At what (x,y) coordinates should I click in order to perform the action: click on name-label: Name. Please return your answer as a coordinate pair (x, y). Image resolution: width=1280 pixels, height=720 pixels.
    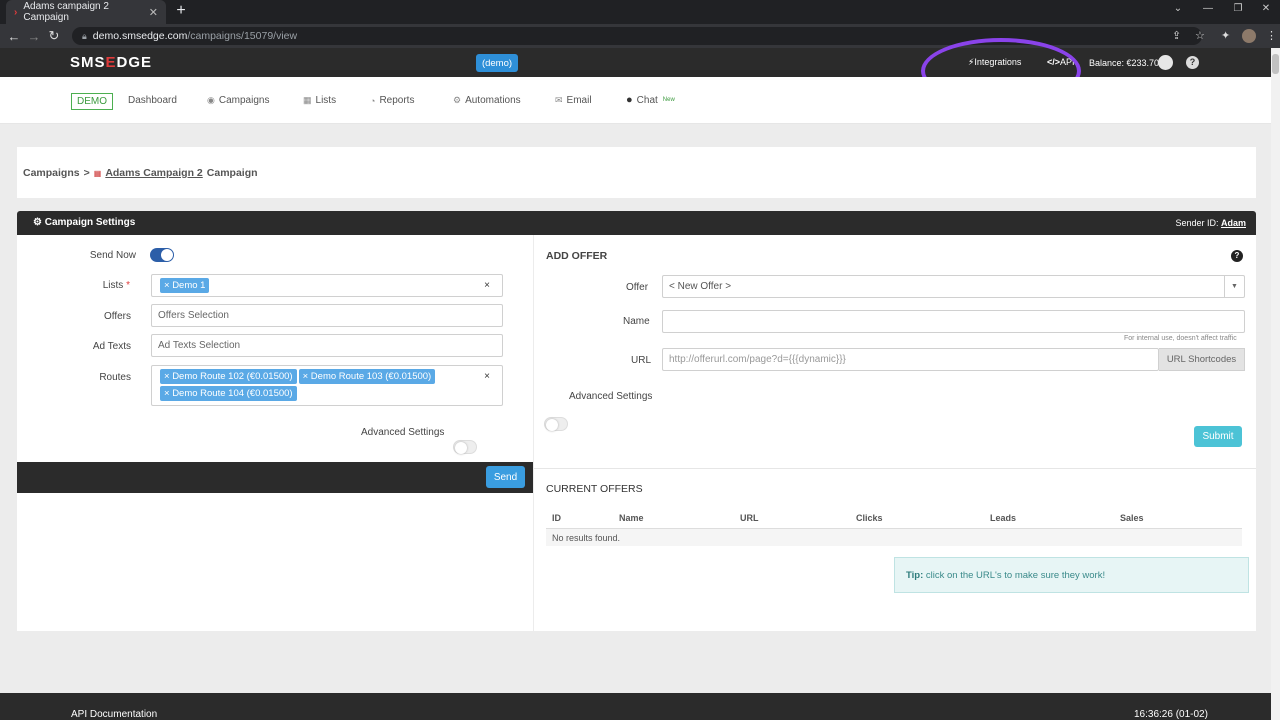
    Looking at the image, I should click on (636, 321).